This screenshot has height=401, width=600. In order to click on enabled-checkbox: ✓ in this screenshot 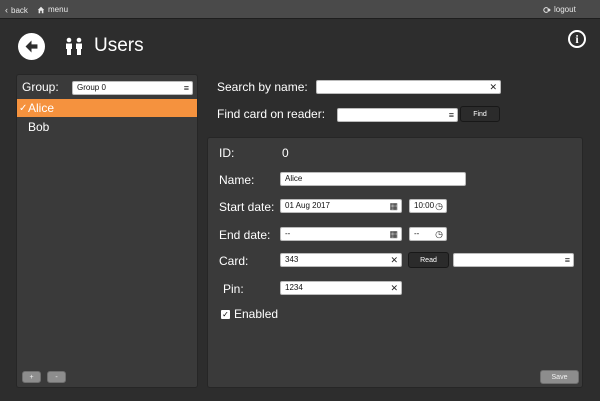, I will do `click(225, 314)`.